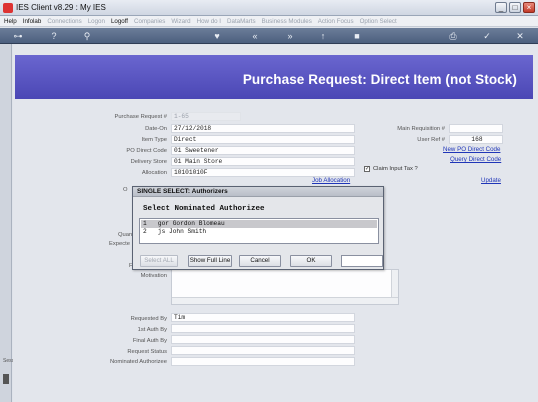  I want to click on item-type-field: Direct, so click(263, 139).